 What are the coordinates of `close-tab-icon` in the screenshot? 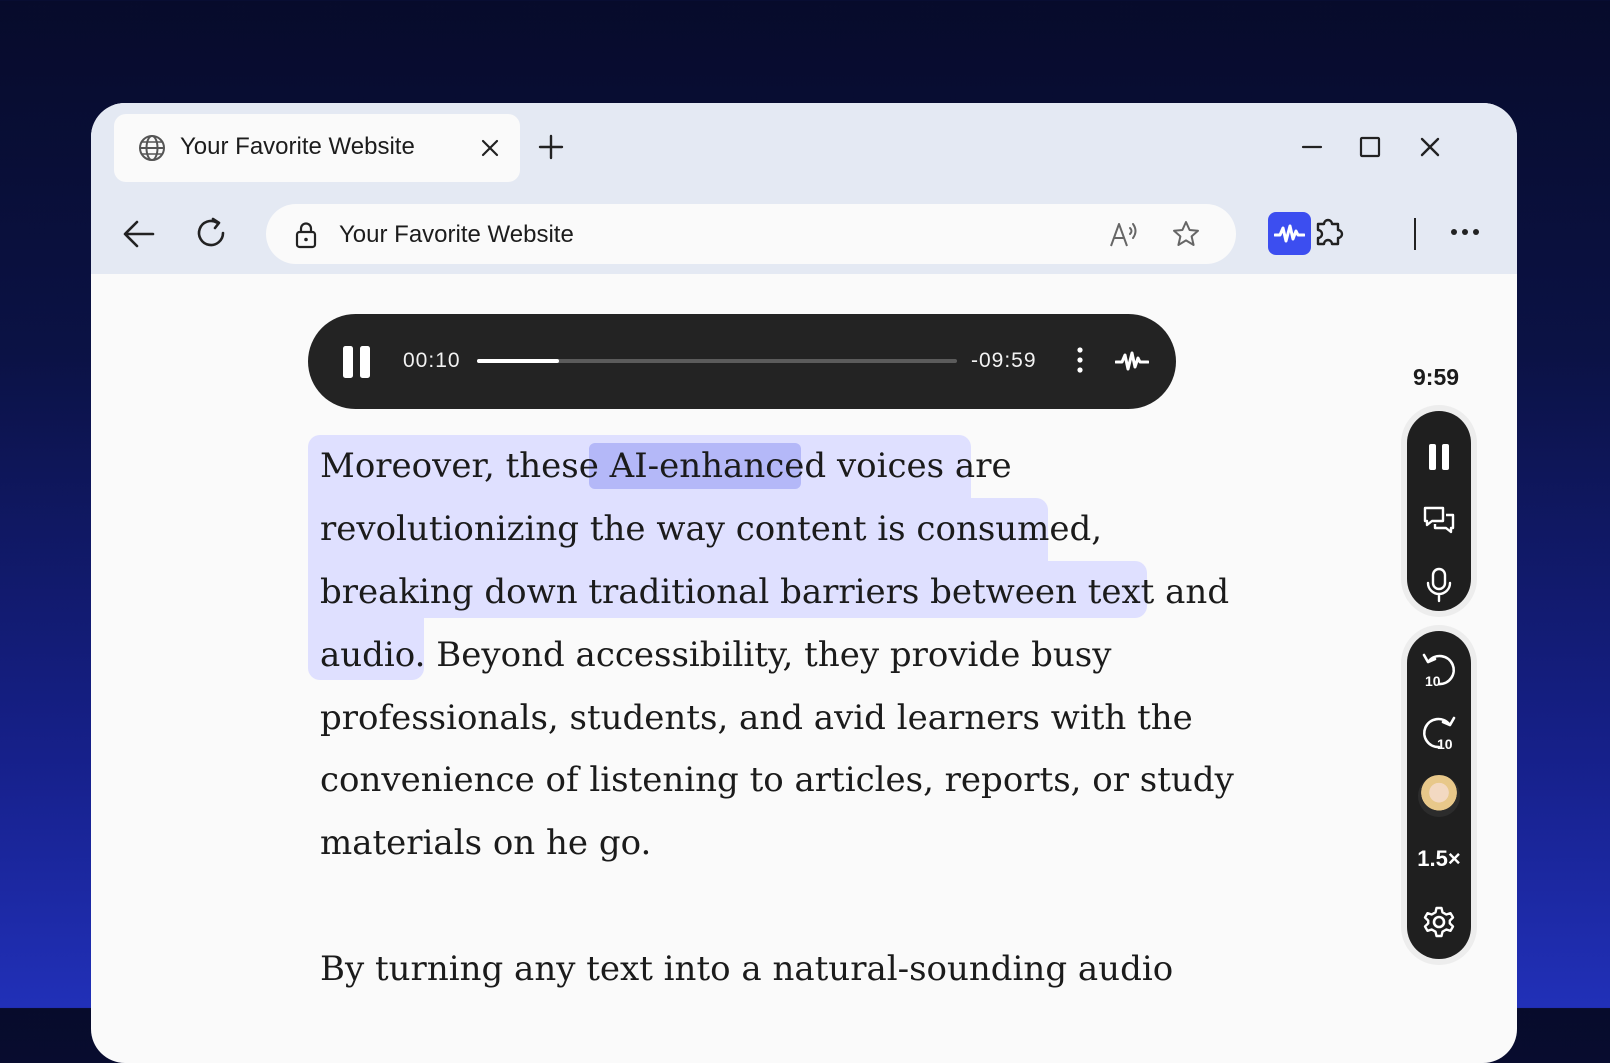 It's located at (490, 148).